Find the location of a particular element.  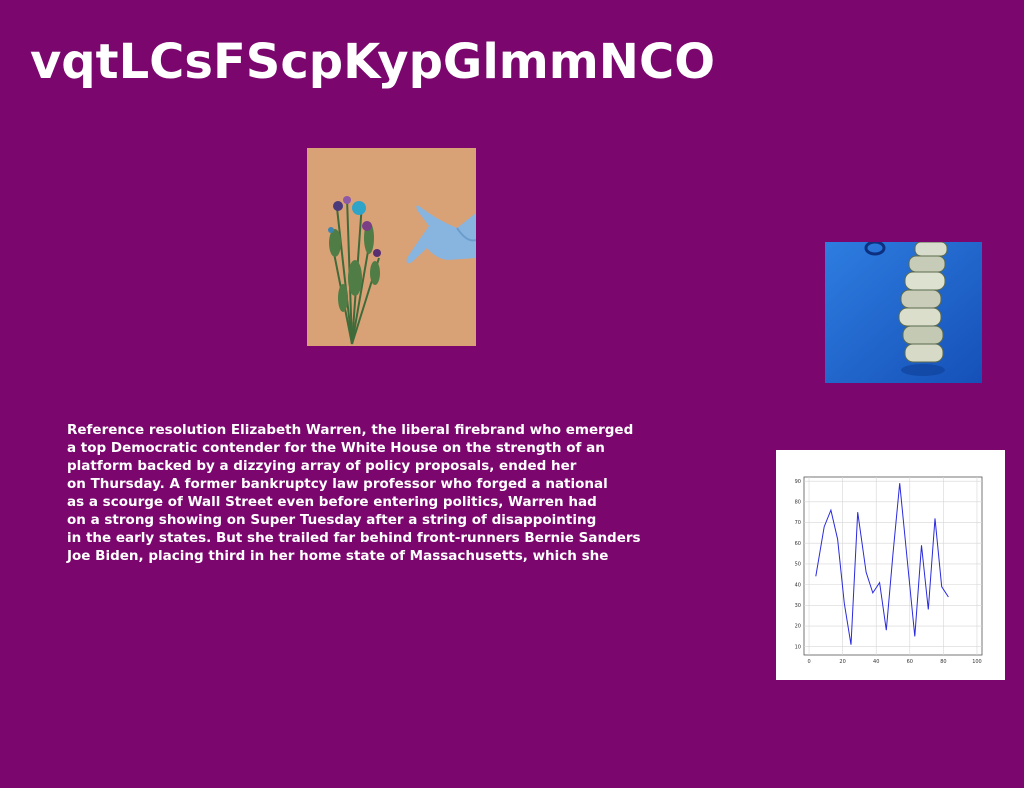

y-tick-label: 10 is located at coordinates (798, 647).